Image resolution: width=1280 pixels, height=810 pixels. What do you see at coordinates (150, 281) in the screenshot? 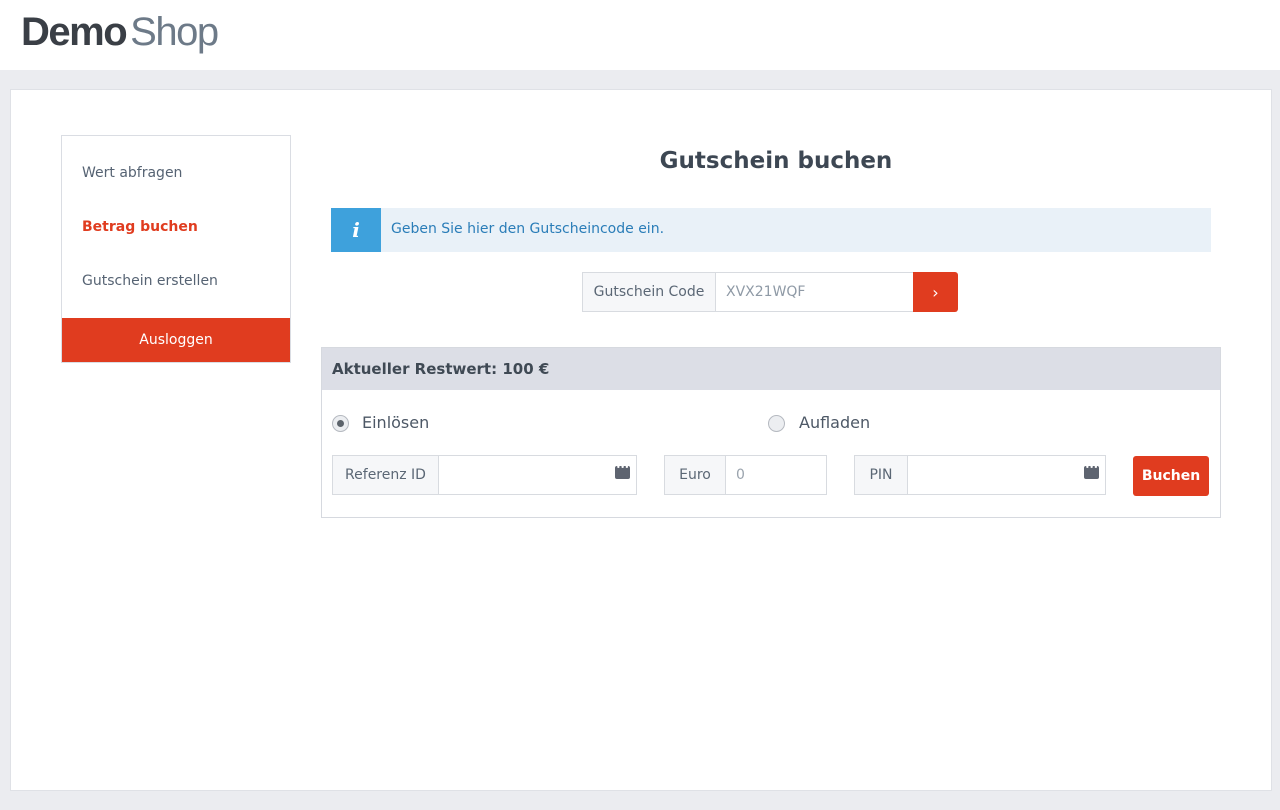
I see `sidebar-item-gutschein-erstellen: Gutschein erstellen` at bounding box center [150, 281].